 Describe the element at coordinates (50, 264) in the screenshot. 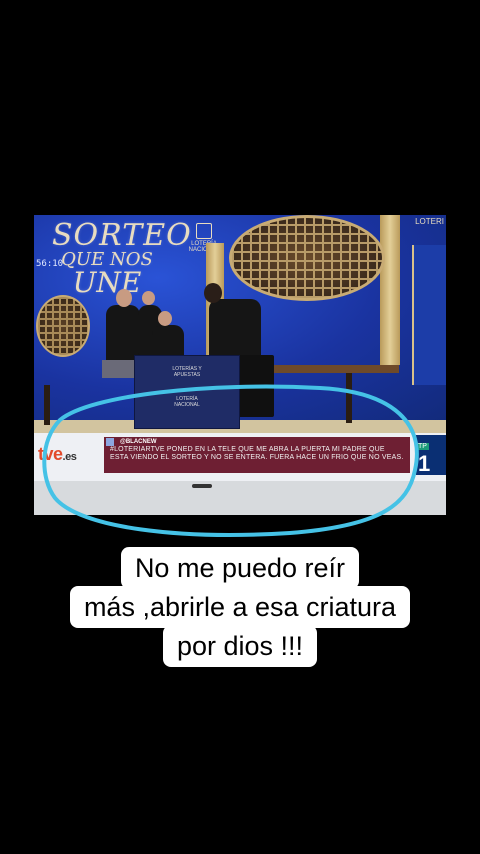

I see `clock-readout: 56:10` at that location.